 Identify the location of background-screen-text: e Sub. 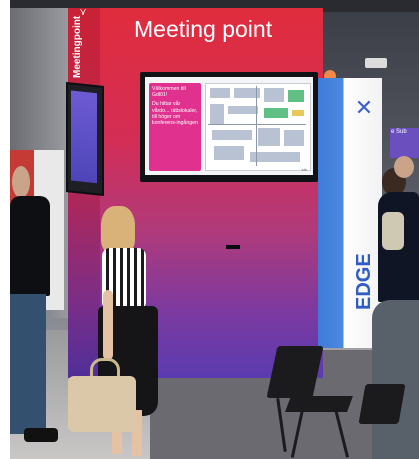
(399, 132).